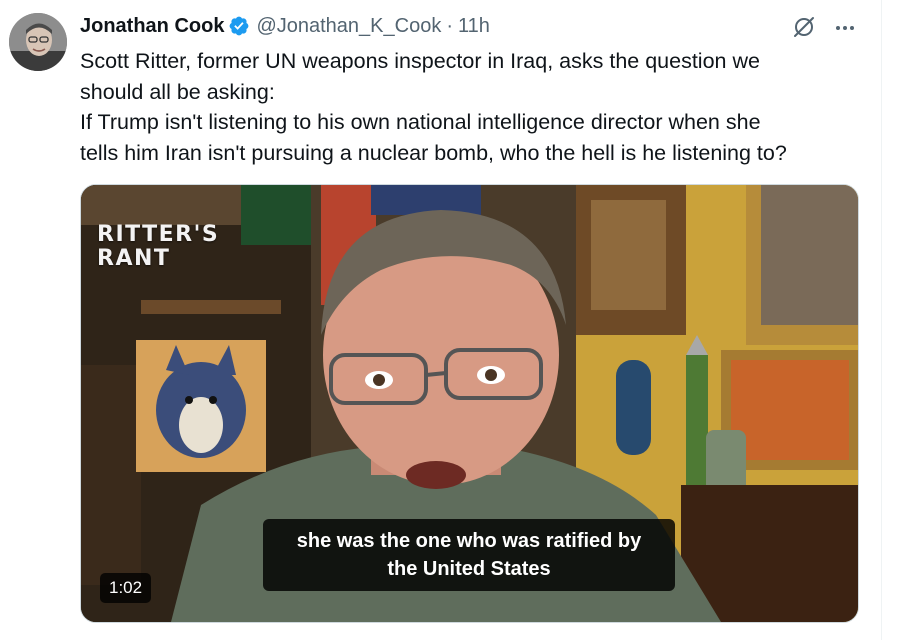 This screenshot has width=914, height=640. I want to click on brand-line: RITTER'S, so click(158, 234).